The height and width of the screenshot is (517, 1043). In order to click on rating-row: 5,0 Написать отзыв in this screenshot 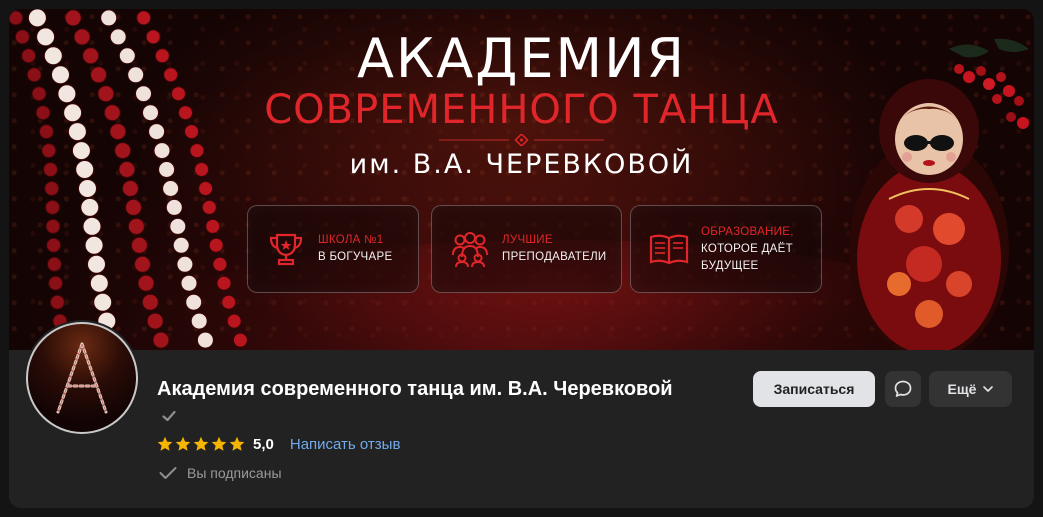, I will do `click(278, 444)`.